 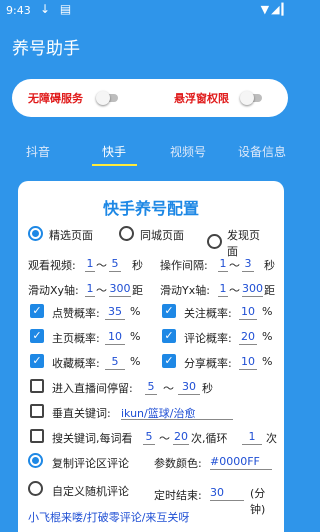 I want to click on like-probability-label: 点赞概率:, so click(x=76, y=313).